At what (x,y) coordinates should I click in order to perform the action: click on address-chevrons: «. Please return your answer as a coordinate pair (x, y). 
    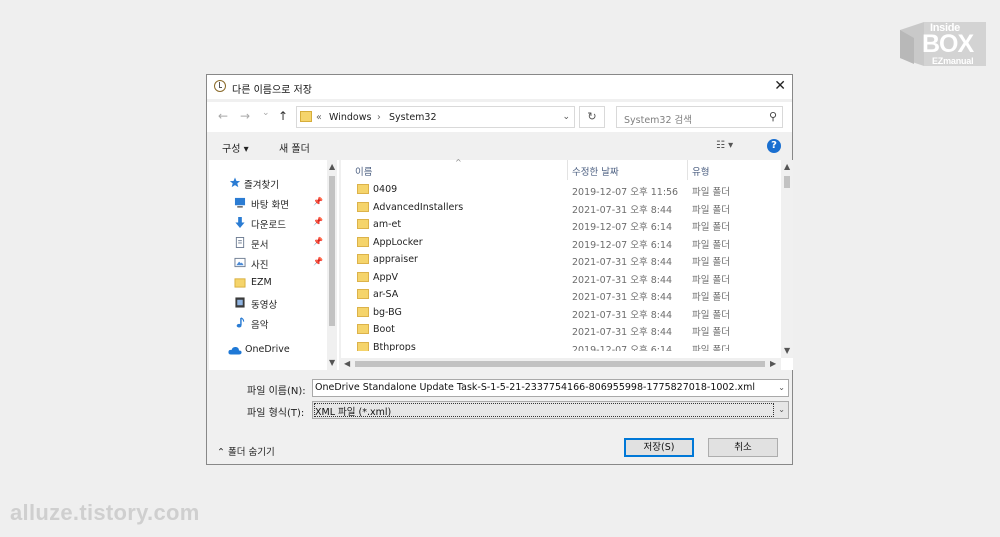
    Looking at the image, I should click on (319, 117).